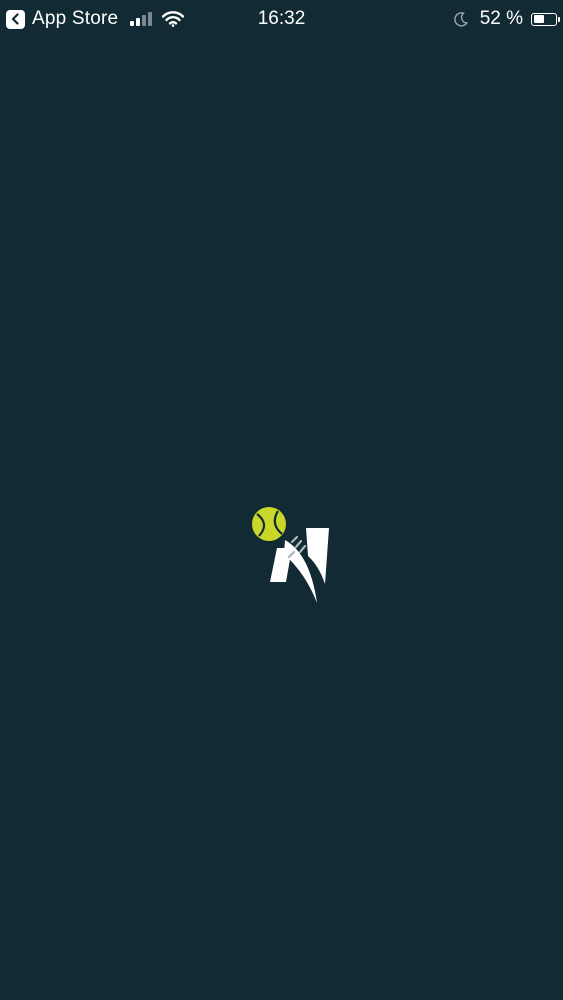  I want to click on back-to-app-store: App Store, so click(95, 19).